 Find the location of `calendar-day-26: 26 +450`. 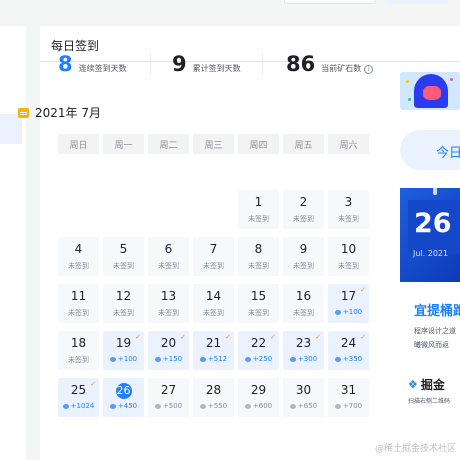

calendar-day-26: 26 +450 is located at coordinates (123, 397).